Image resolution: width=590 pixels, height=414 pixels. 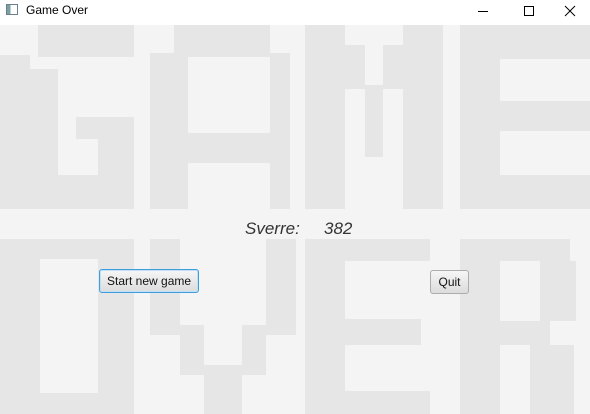 What do you see at coordinates (272, 228) in the screenshot?
I see `player-name: Sverre:` at bounding box center [272, 228].